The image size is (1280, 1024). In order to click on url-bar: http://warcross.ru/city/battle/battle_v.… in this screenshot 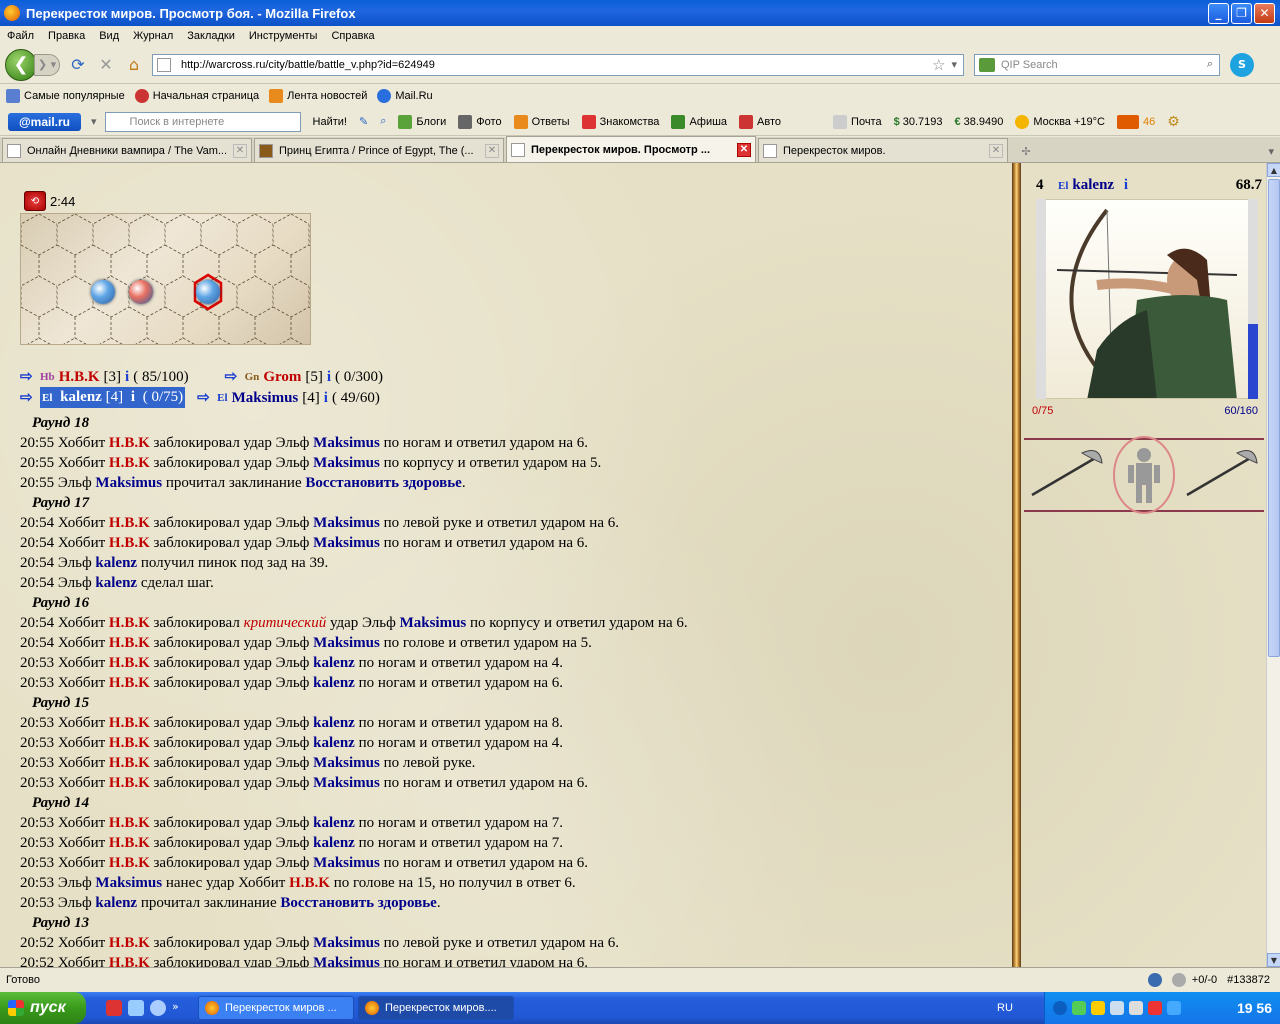, I will do `click(558, 64)`.